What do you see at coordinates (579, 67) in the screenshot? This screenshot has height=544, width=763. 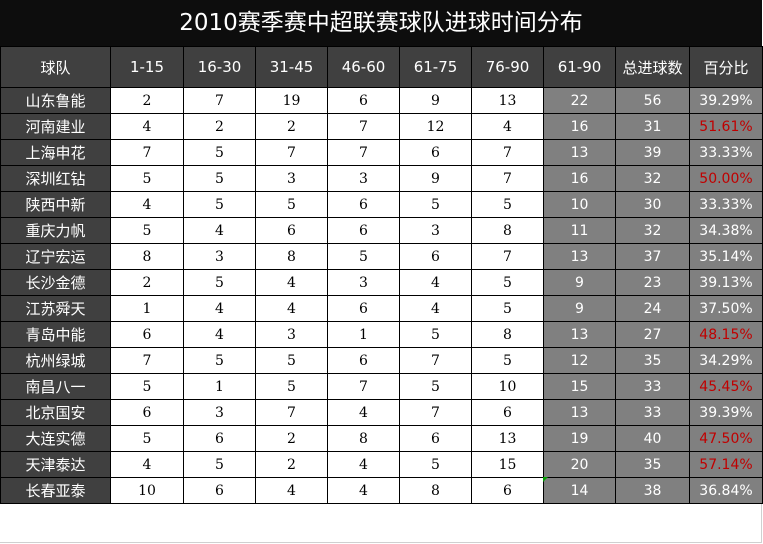 I see `header-61-90: 61-90` at bounding box center [579, 67].